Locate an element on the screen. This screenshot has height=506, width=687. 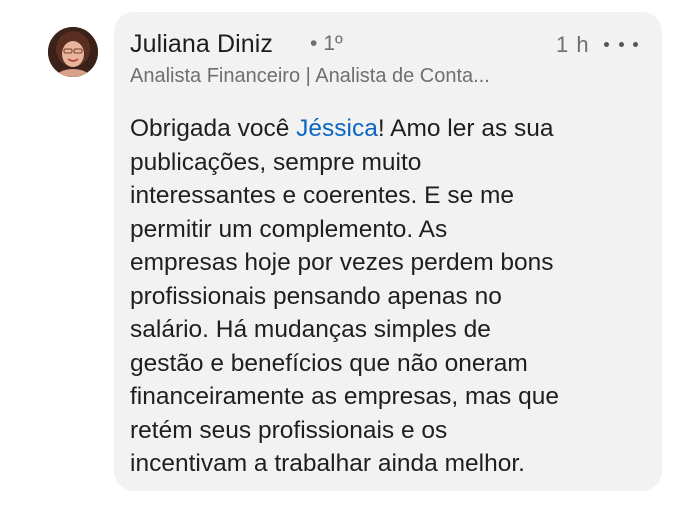
author-name: Juliana Diniz is located at coordinates (201, 44).